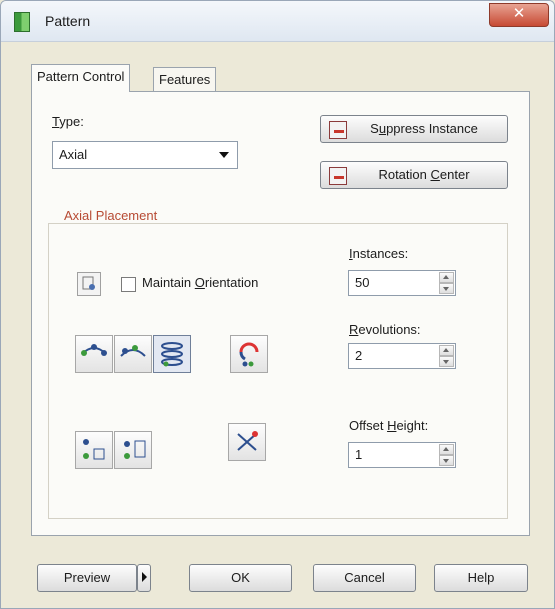  I want to click on offset-height-input: 1, so click(402, 455).